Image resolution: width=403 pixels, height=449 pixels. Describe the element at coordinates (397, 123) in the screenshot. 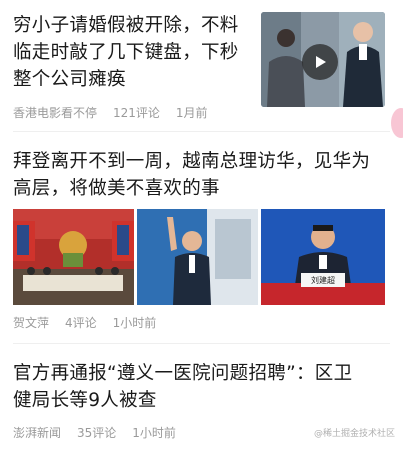

I see `side-indicator` at that location.